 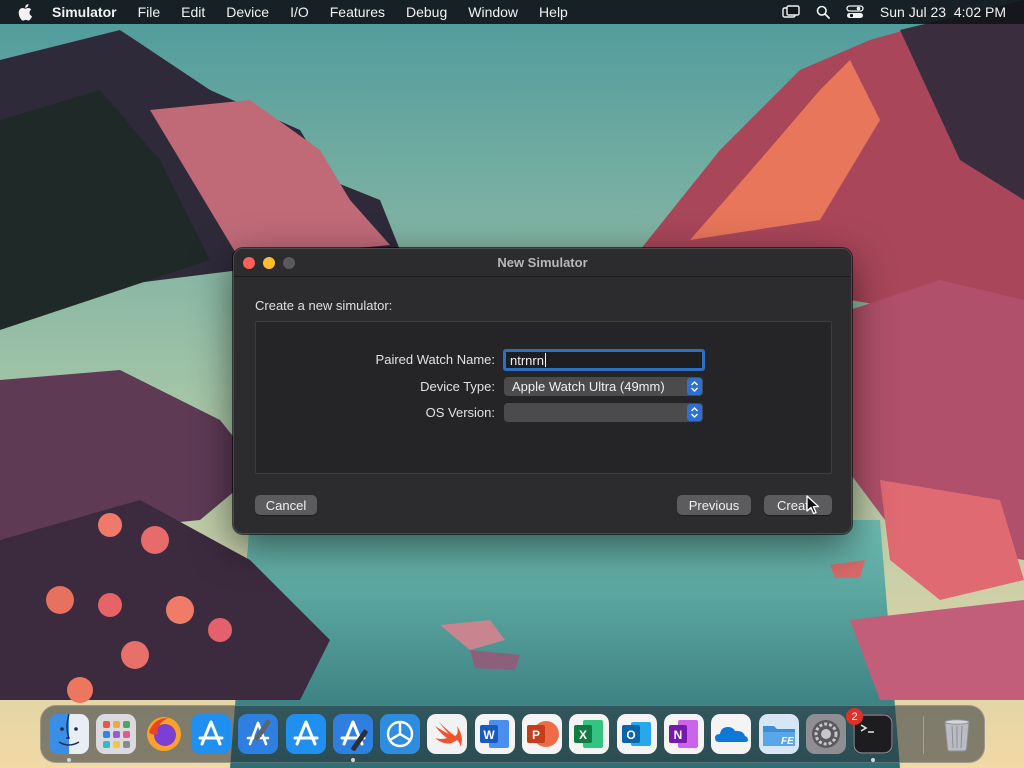 I want to click on spotlight-search-icon, so click(x=823, y=12).